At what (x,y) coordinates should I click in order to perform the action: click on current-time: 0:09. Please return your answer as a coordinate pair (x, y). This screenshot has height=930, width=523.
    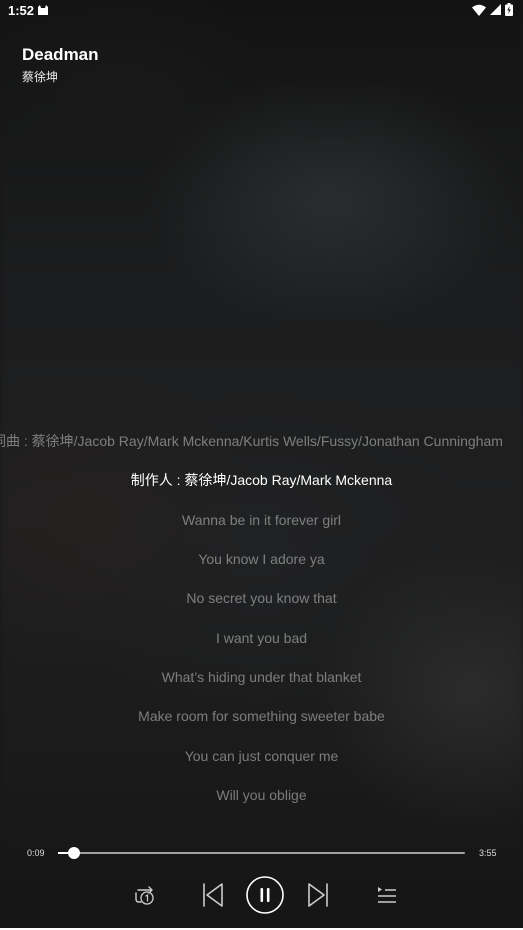
    Looking at the image, I should click on (36, 853).